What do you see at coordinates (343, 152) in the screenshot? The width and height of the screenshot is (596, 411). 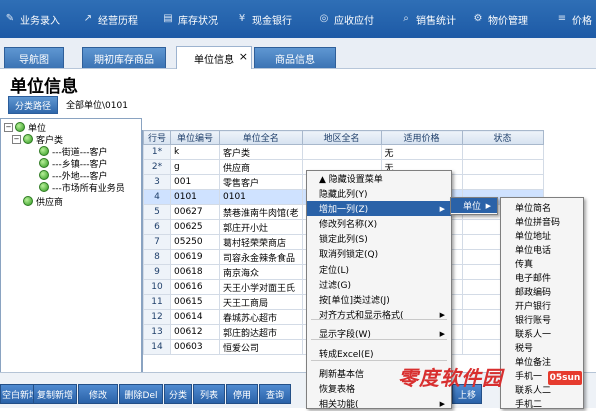 I see `table-row: 1* k 客户类 无` at bounding box center [343, 152].